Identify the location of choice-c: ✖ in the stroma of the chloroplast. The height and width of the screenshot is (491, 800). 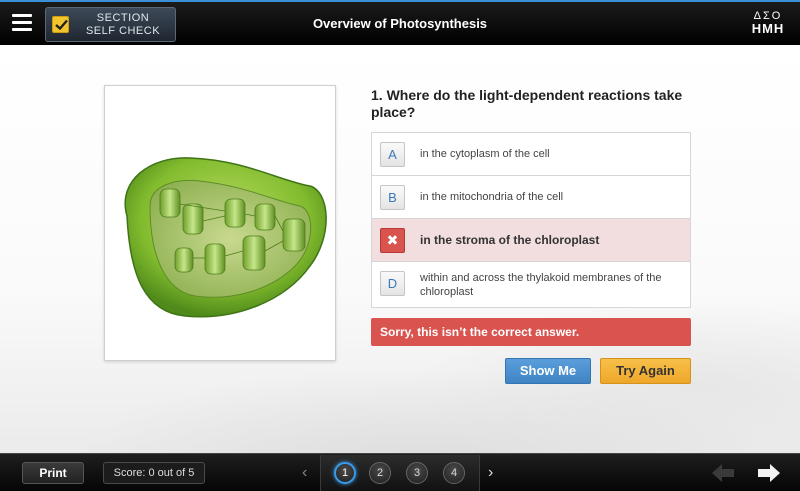
(531, 240).